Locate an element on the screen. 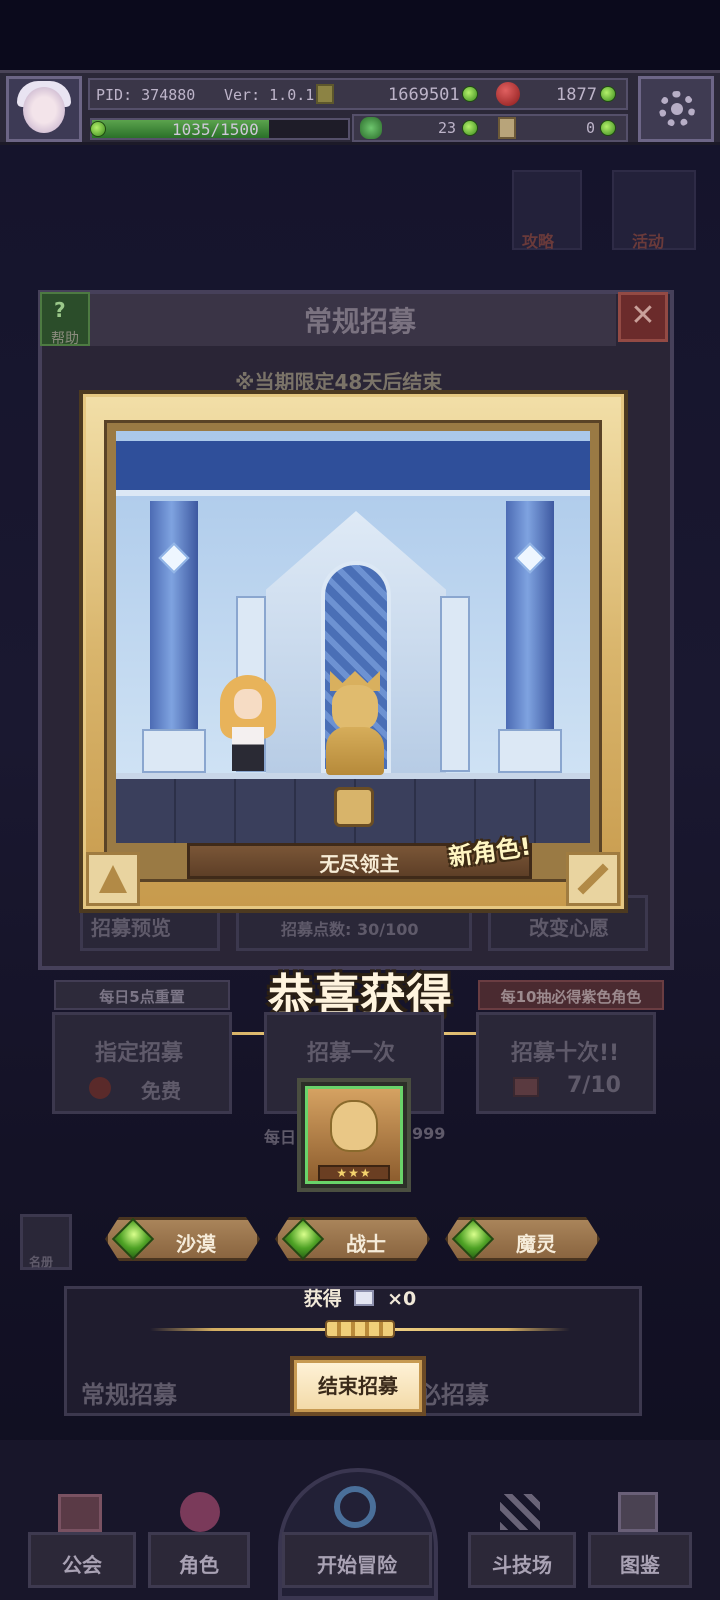  ticket-icon is located at coordinates (364, 1297).